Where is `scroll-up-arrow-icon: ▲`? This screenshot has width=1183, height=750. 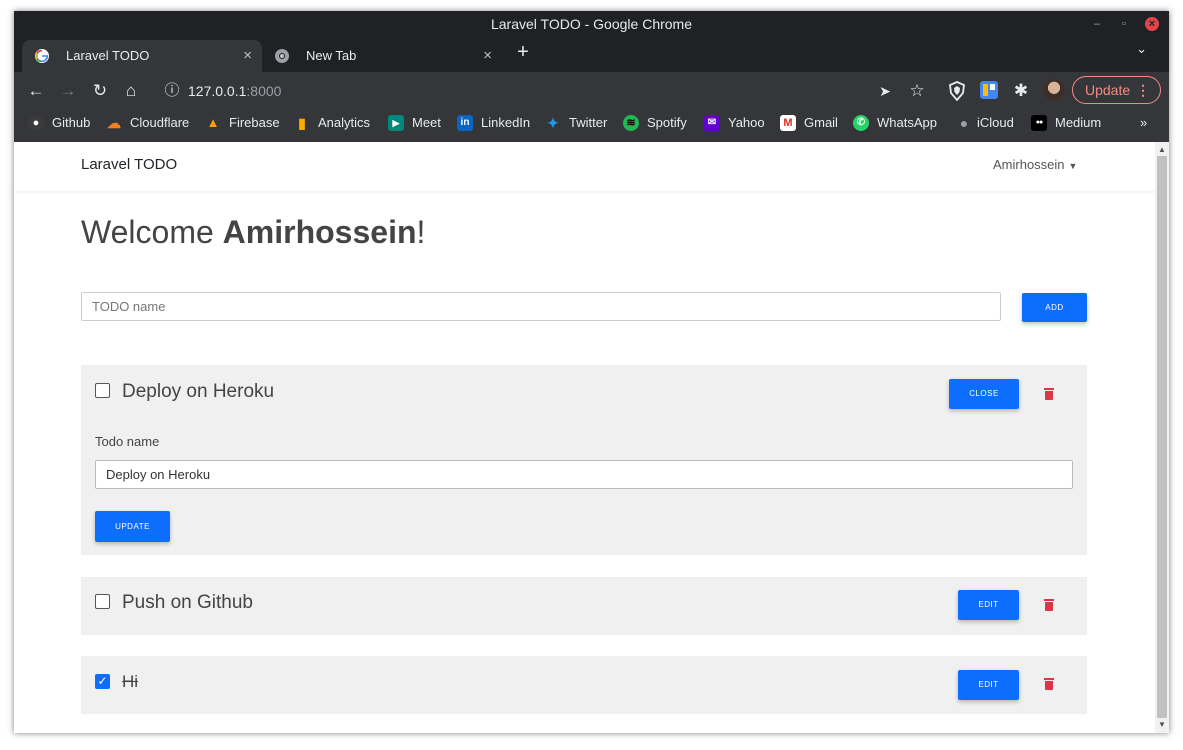 scroll-up-arrow-icon: ▲ is located at coordinates (1162, 150).